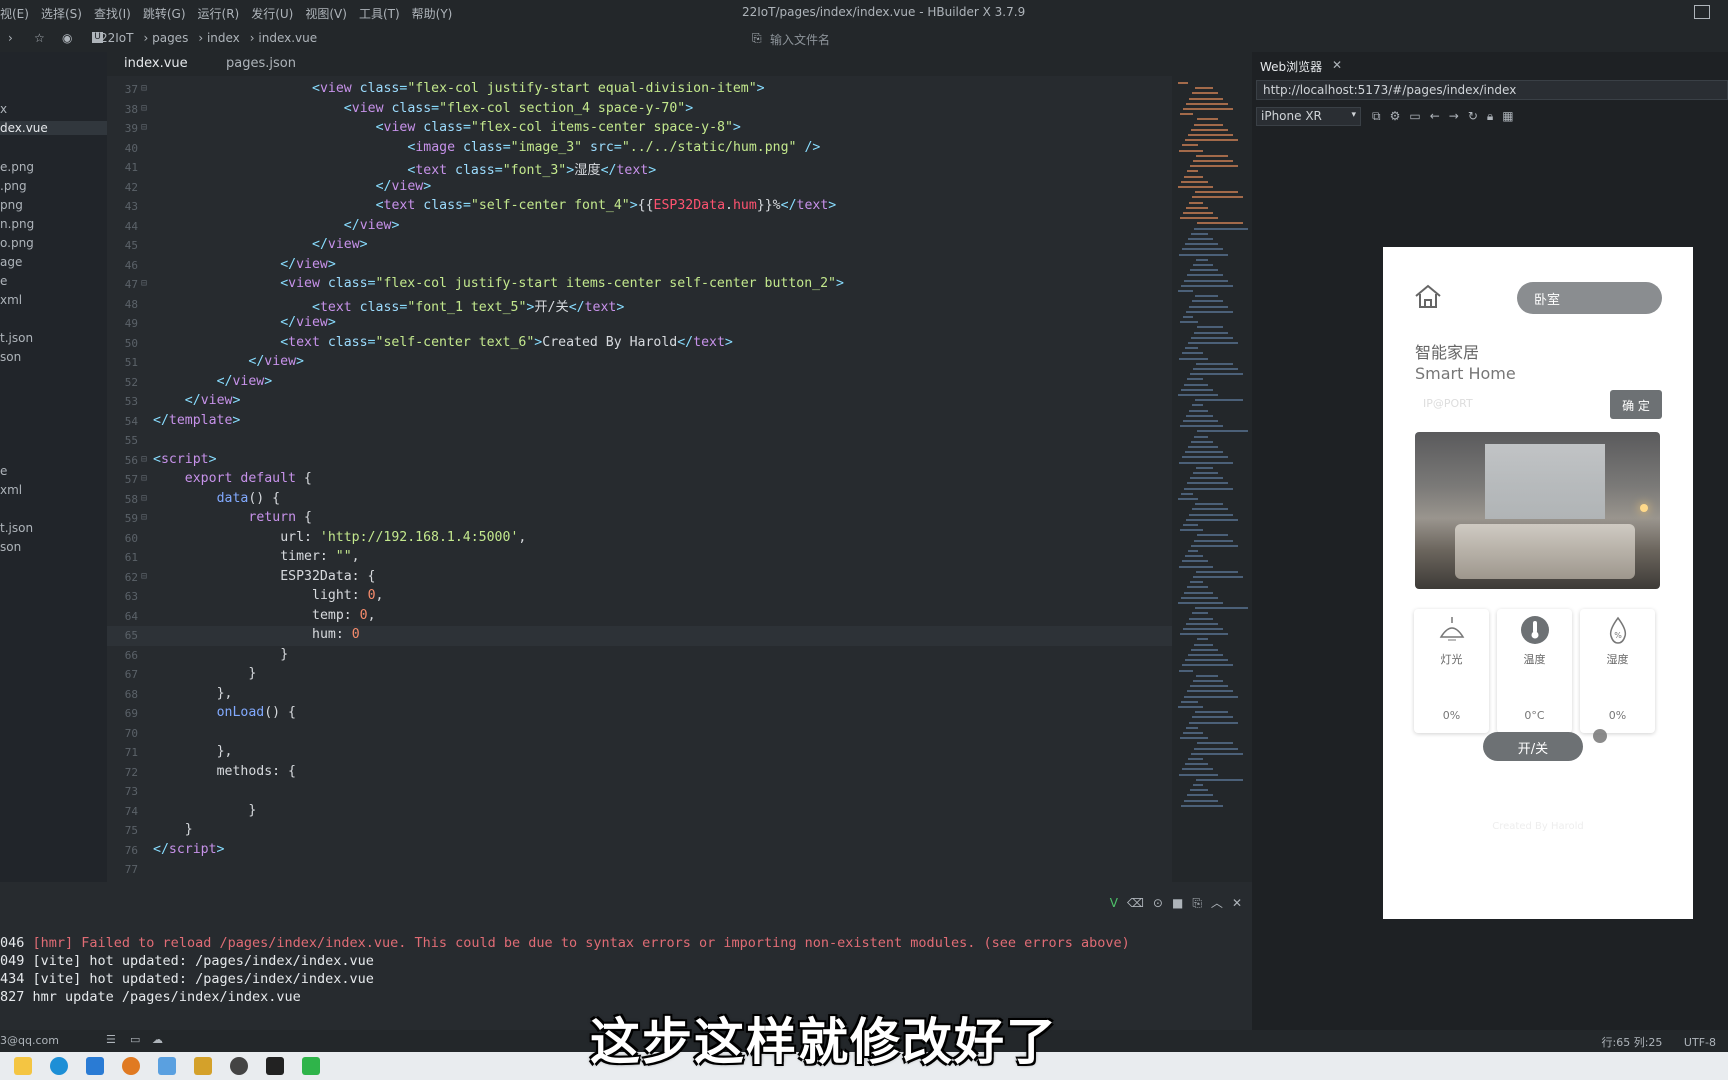 This screenshot has width=1728, height=1080. What do you see at coordinates (1702, 12) in the screenshot?
I see `maximize-button` at bounding box center [1702, 12].